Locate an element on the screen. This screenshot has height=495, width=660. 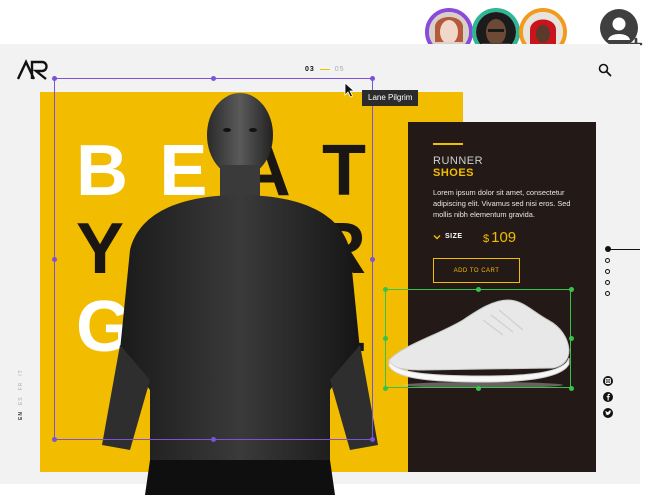
instagram-icon is located at coordinates (608, 381).